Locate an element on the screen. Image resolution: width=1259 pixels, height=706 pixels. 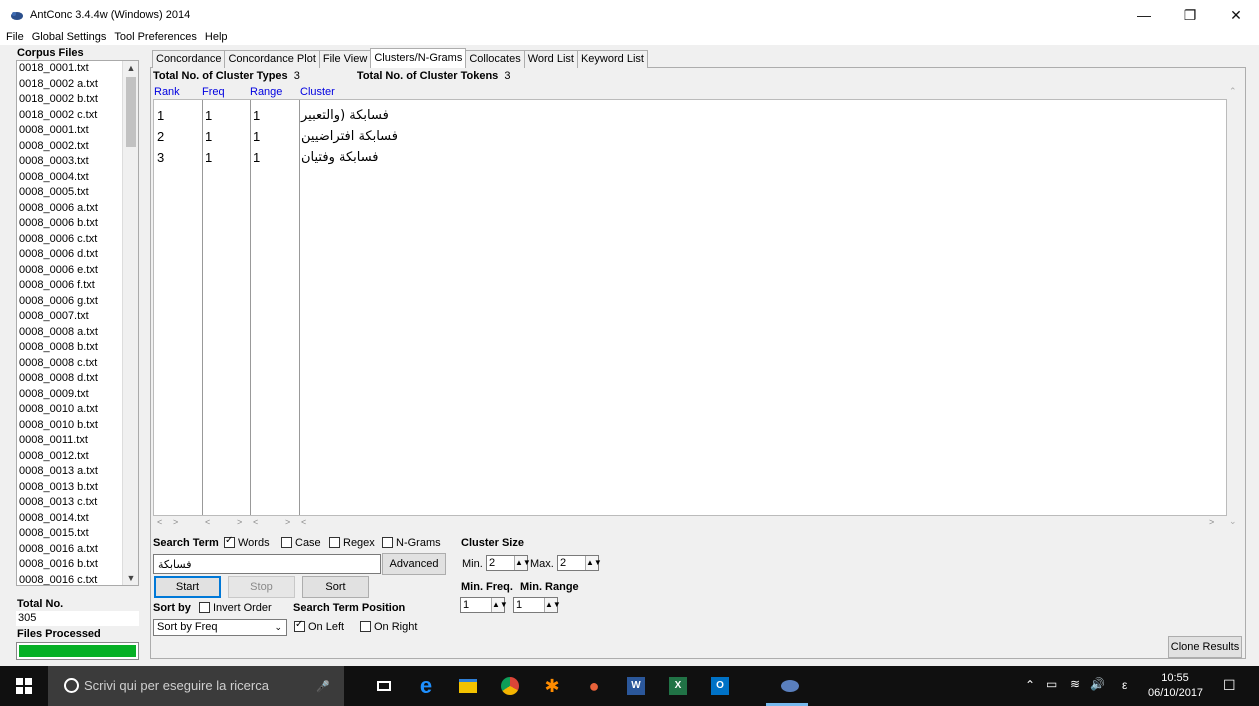
advanced-button: Advanced is located at coordinates (414, 564).